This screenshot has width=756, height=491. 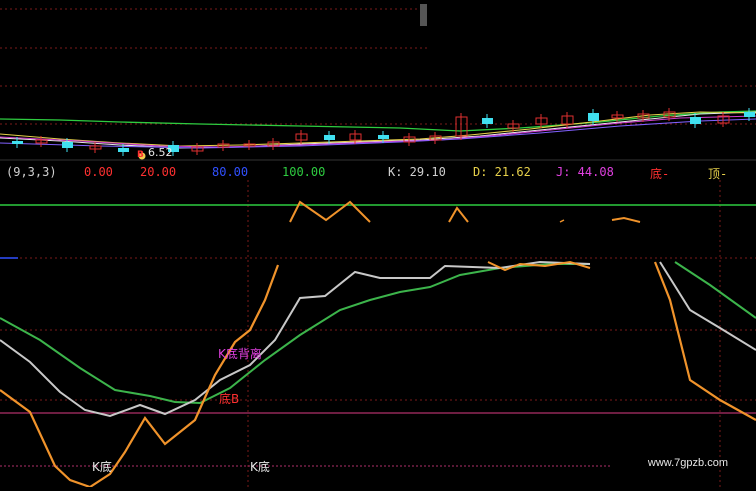 What do you see at coordinates (230, 172) in the screenshot?
I see `level-80-value: 80.00` at bounding box center [230, 172].